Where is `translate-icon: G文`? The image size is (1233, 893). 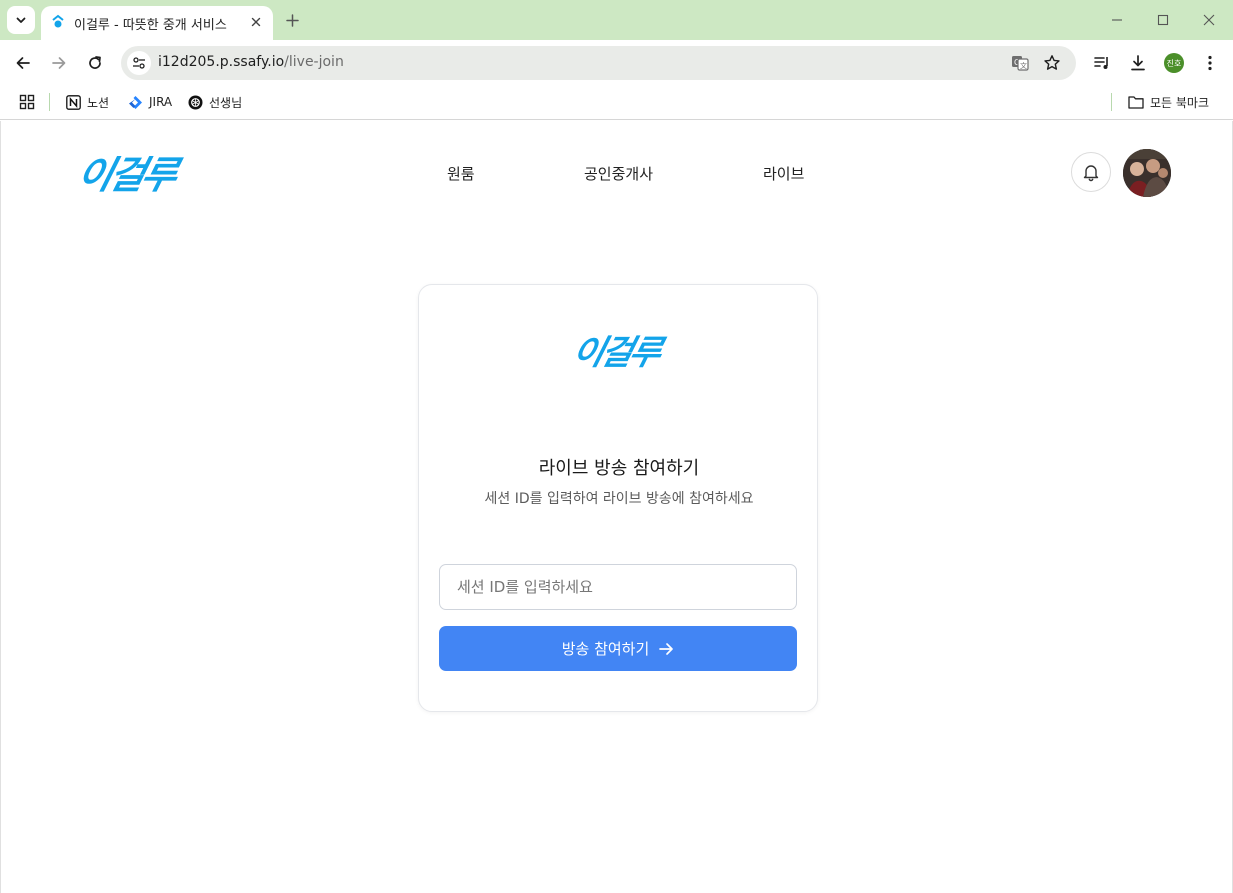 translate-icon: G文 is located at coordinates (1020, 63).